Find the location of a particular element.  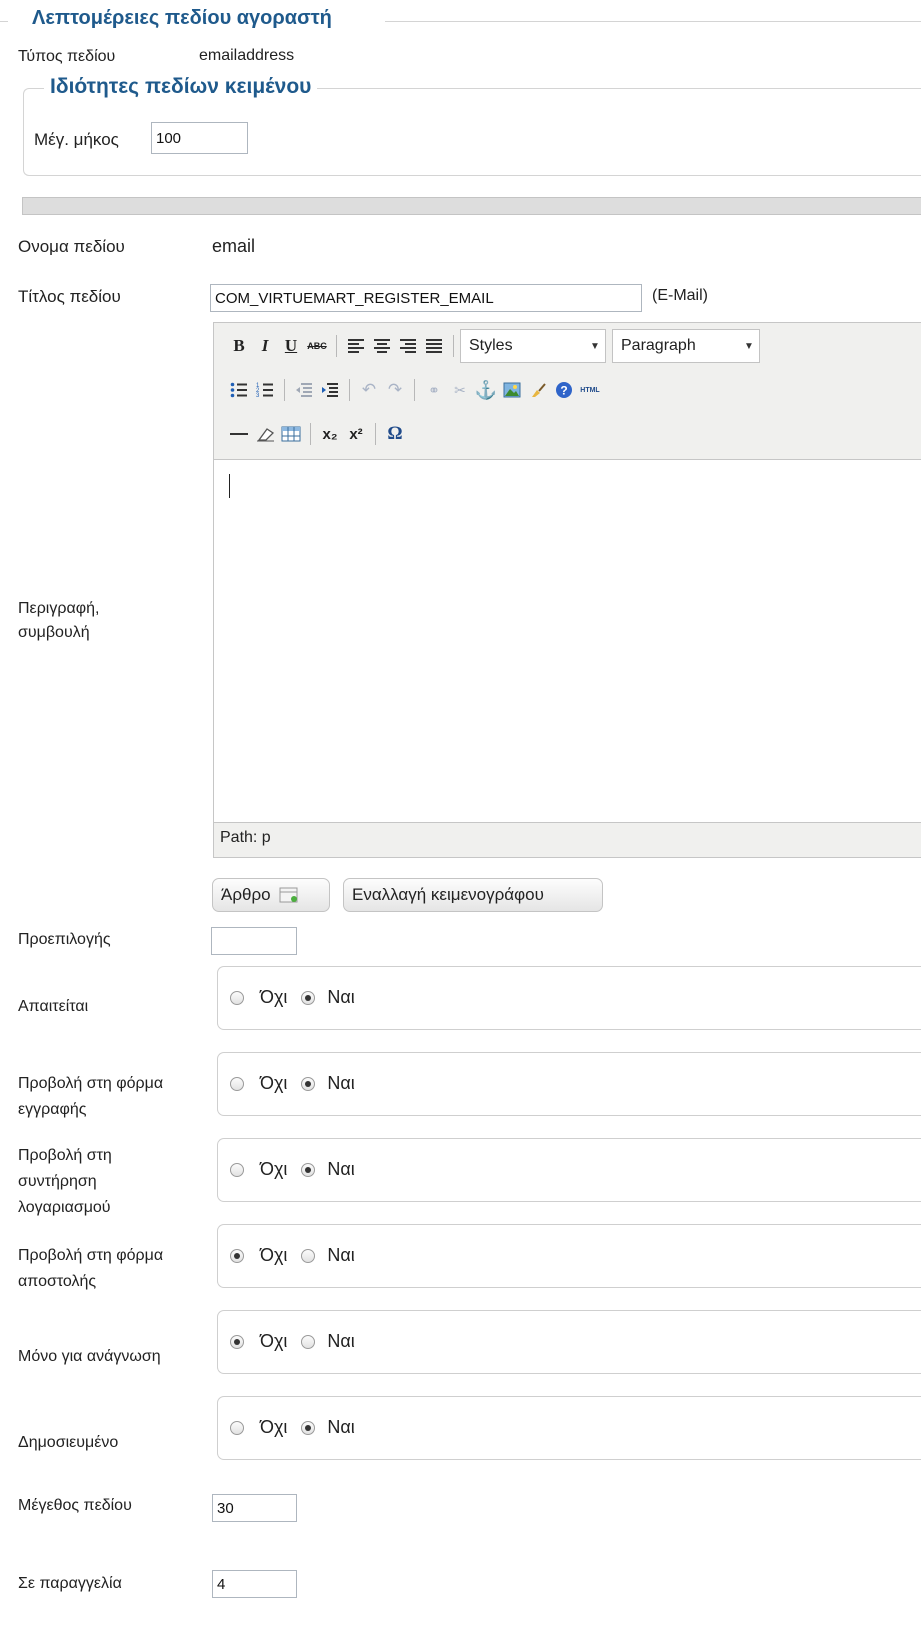

editor-path-bar: Path: p is located at coordinates (245, 837).